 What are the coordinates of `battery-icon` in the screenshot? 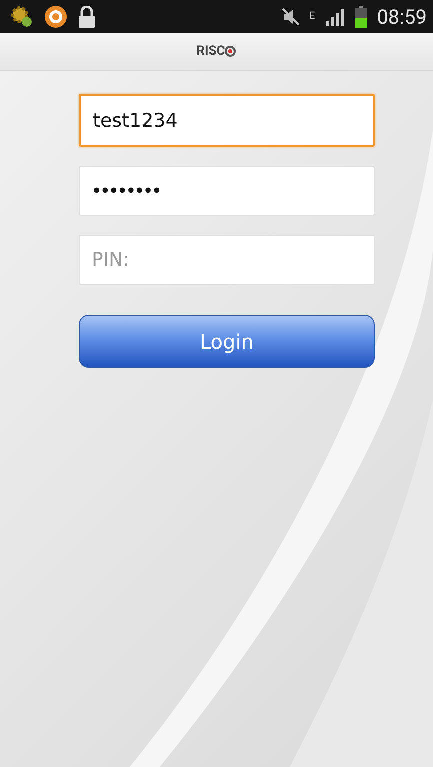 It's located at (361, 17).